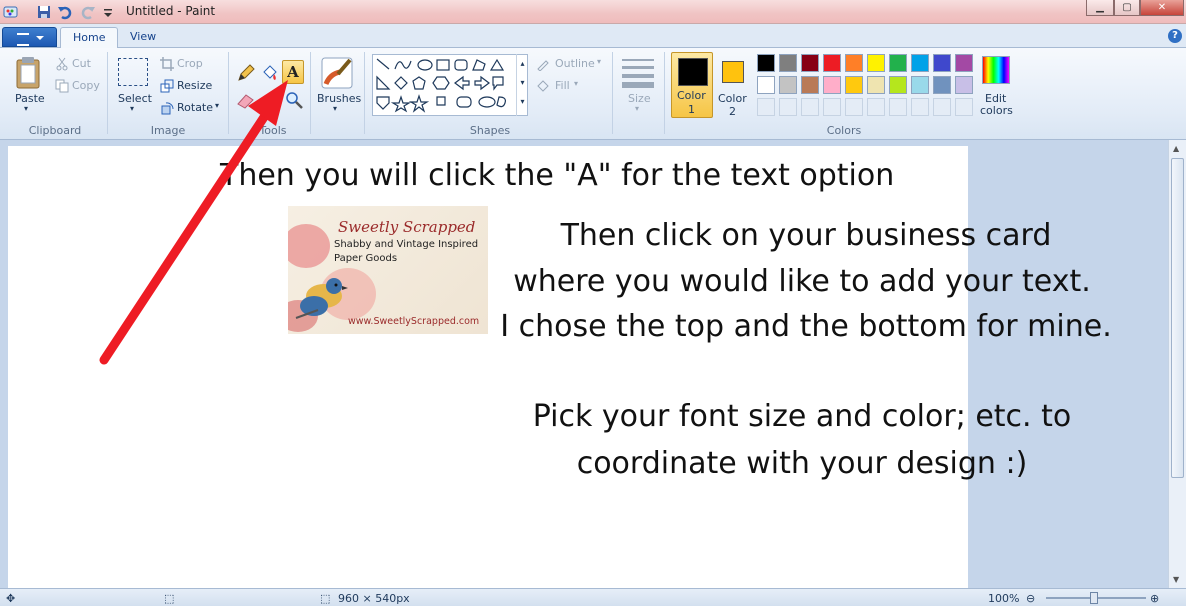 Image resolution: width=1186 pixels, height=606 pixels. What do you see at coordinates (1162, 8) in the screenshot?
I see `close-button: ✕` at bounding box center [1162, 8].